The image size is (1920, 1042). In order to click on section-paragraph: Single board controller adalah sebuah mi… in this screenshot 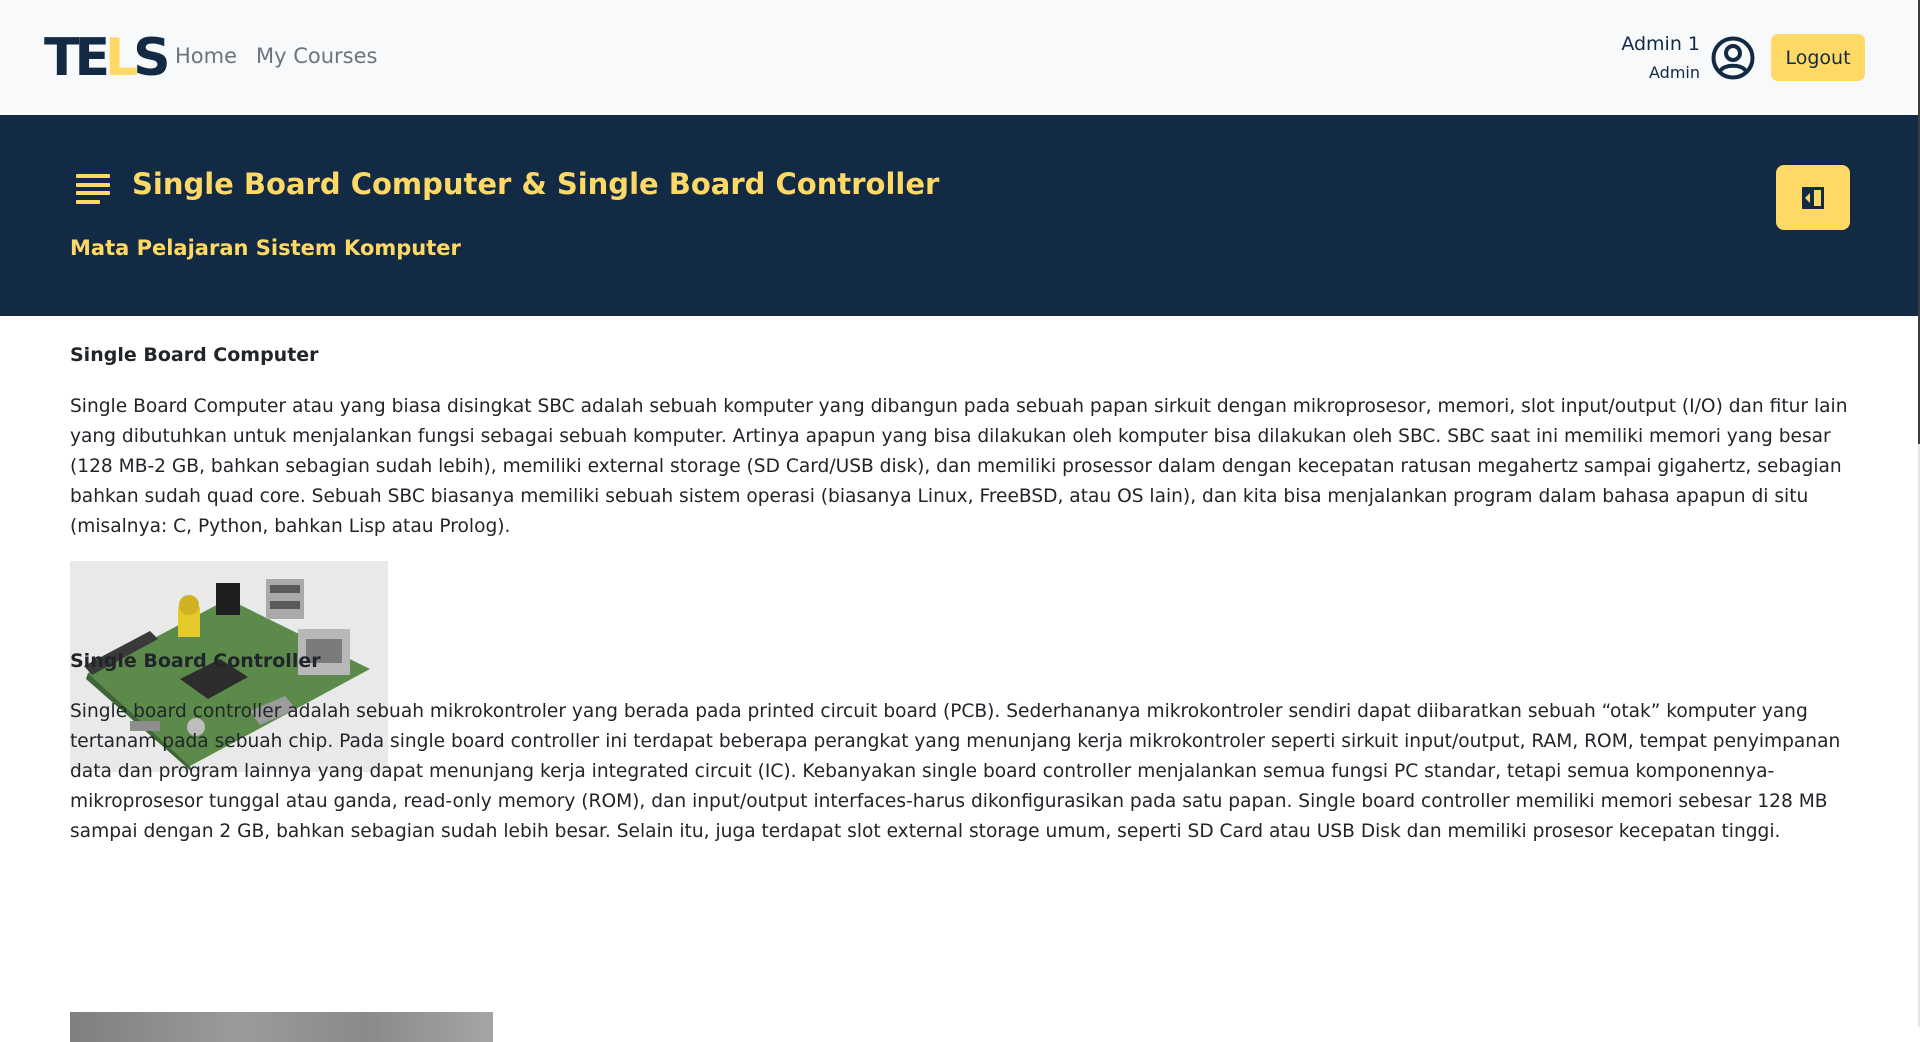, I will do `click(955, 771)`.